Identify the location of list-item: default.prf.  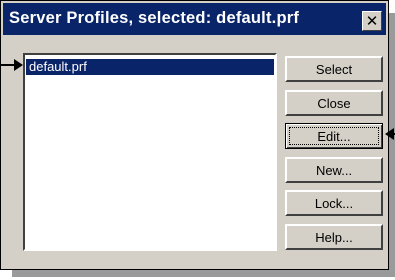
(150, 67).